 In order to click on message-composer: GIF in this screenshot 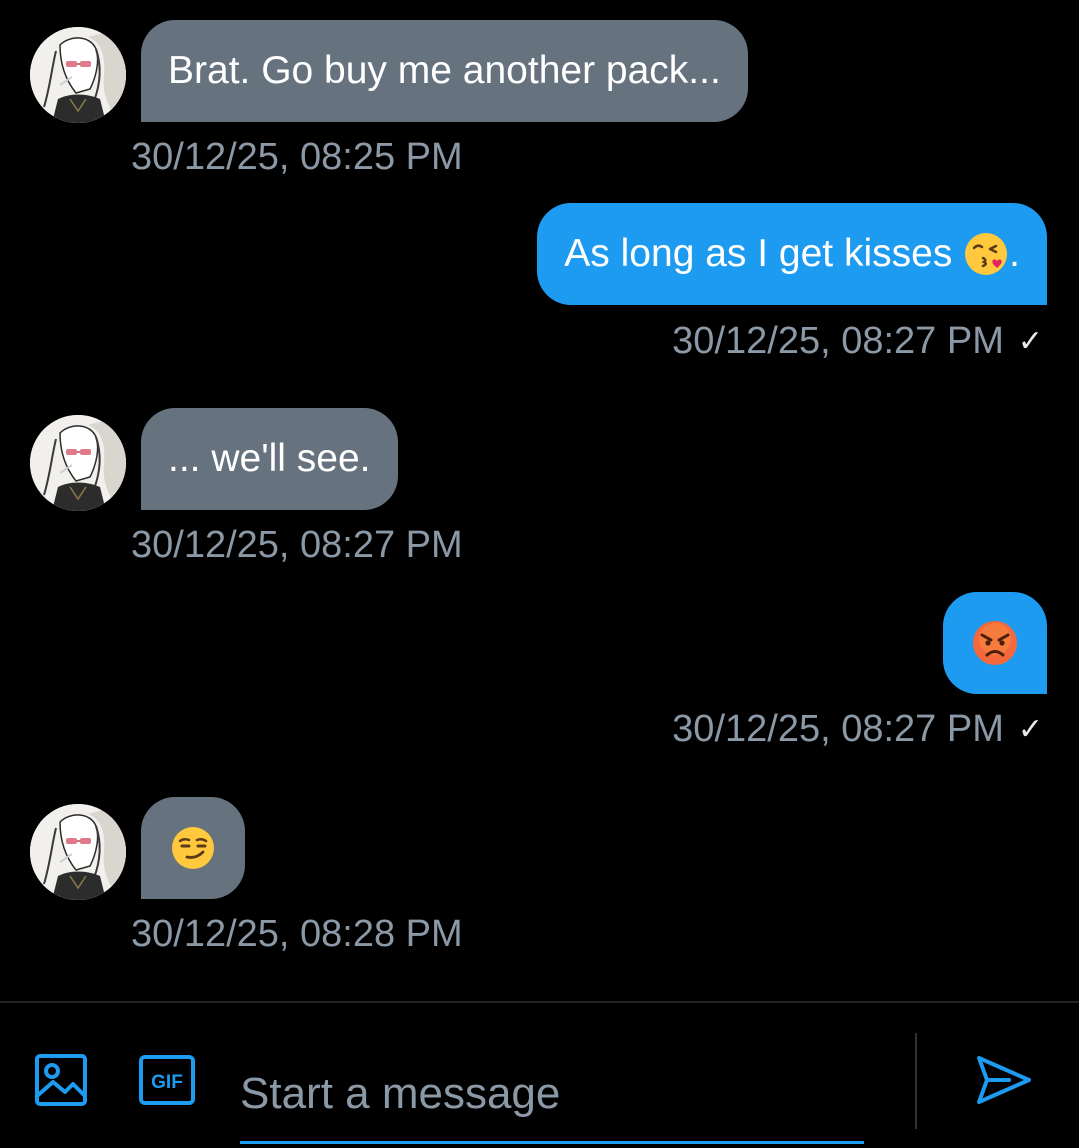, I will do `click(539, 1074)`.